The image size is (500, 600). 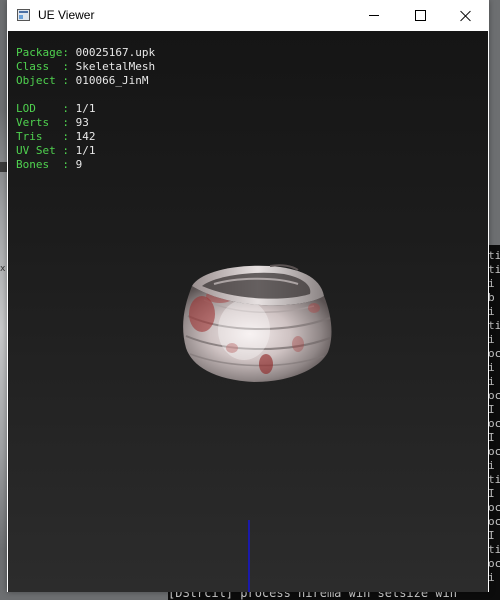 What do you see at coordinates (42, 150) in the screenshot?
I see `info-label: UV Set :` at bounding box center [42, 150].